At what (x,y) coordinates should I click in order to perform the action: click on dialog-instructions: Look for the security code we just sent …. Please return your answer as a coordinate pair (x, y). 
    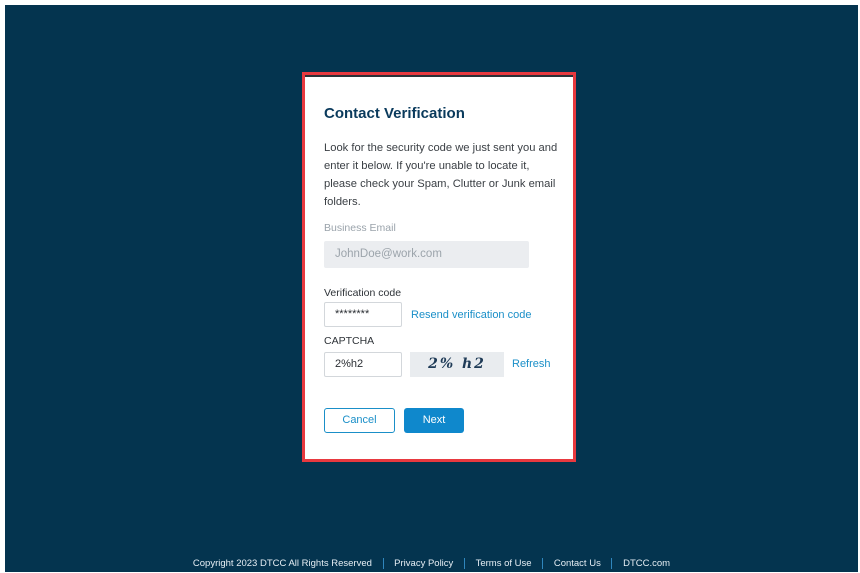
    Looking at the image, I should click on (441, 175).